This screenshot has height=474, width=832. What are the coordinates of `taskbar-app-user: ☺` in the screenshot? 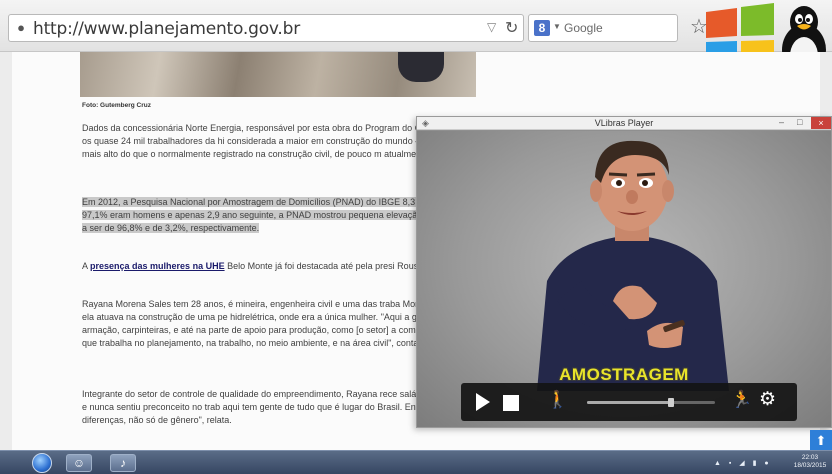 It's located at (79, 463).